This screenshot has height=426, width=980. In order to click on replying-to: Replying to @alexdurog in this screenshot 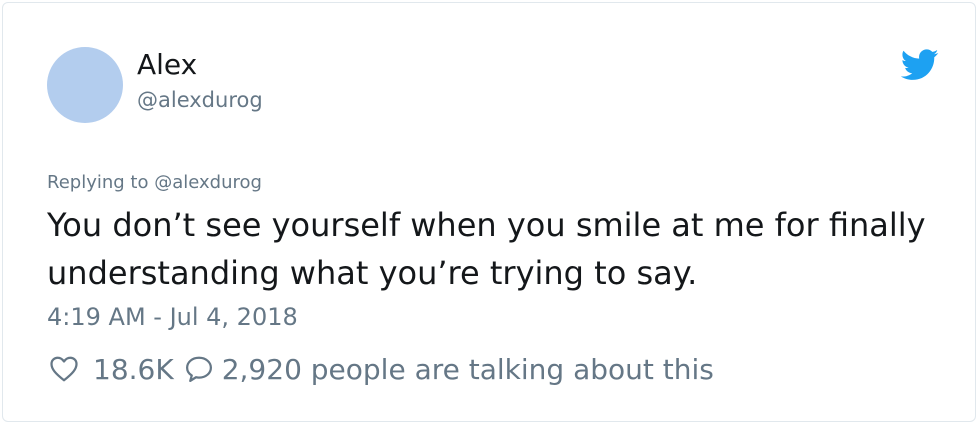, I will do `click(154, 183)`.